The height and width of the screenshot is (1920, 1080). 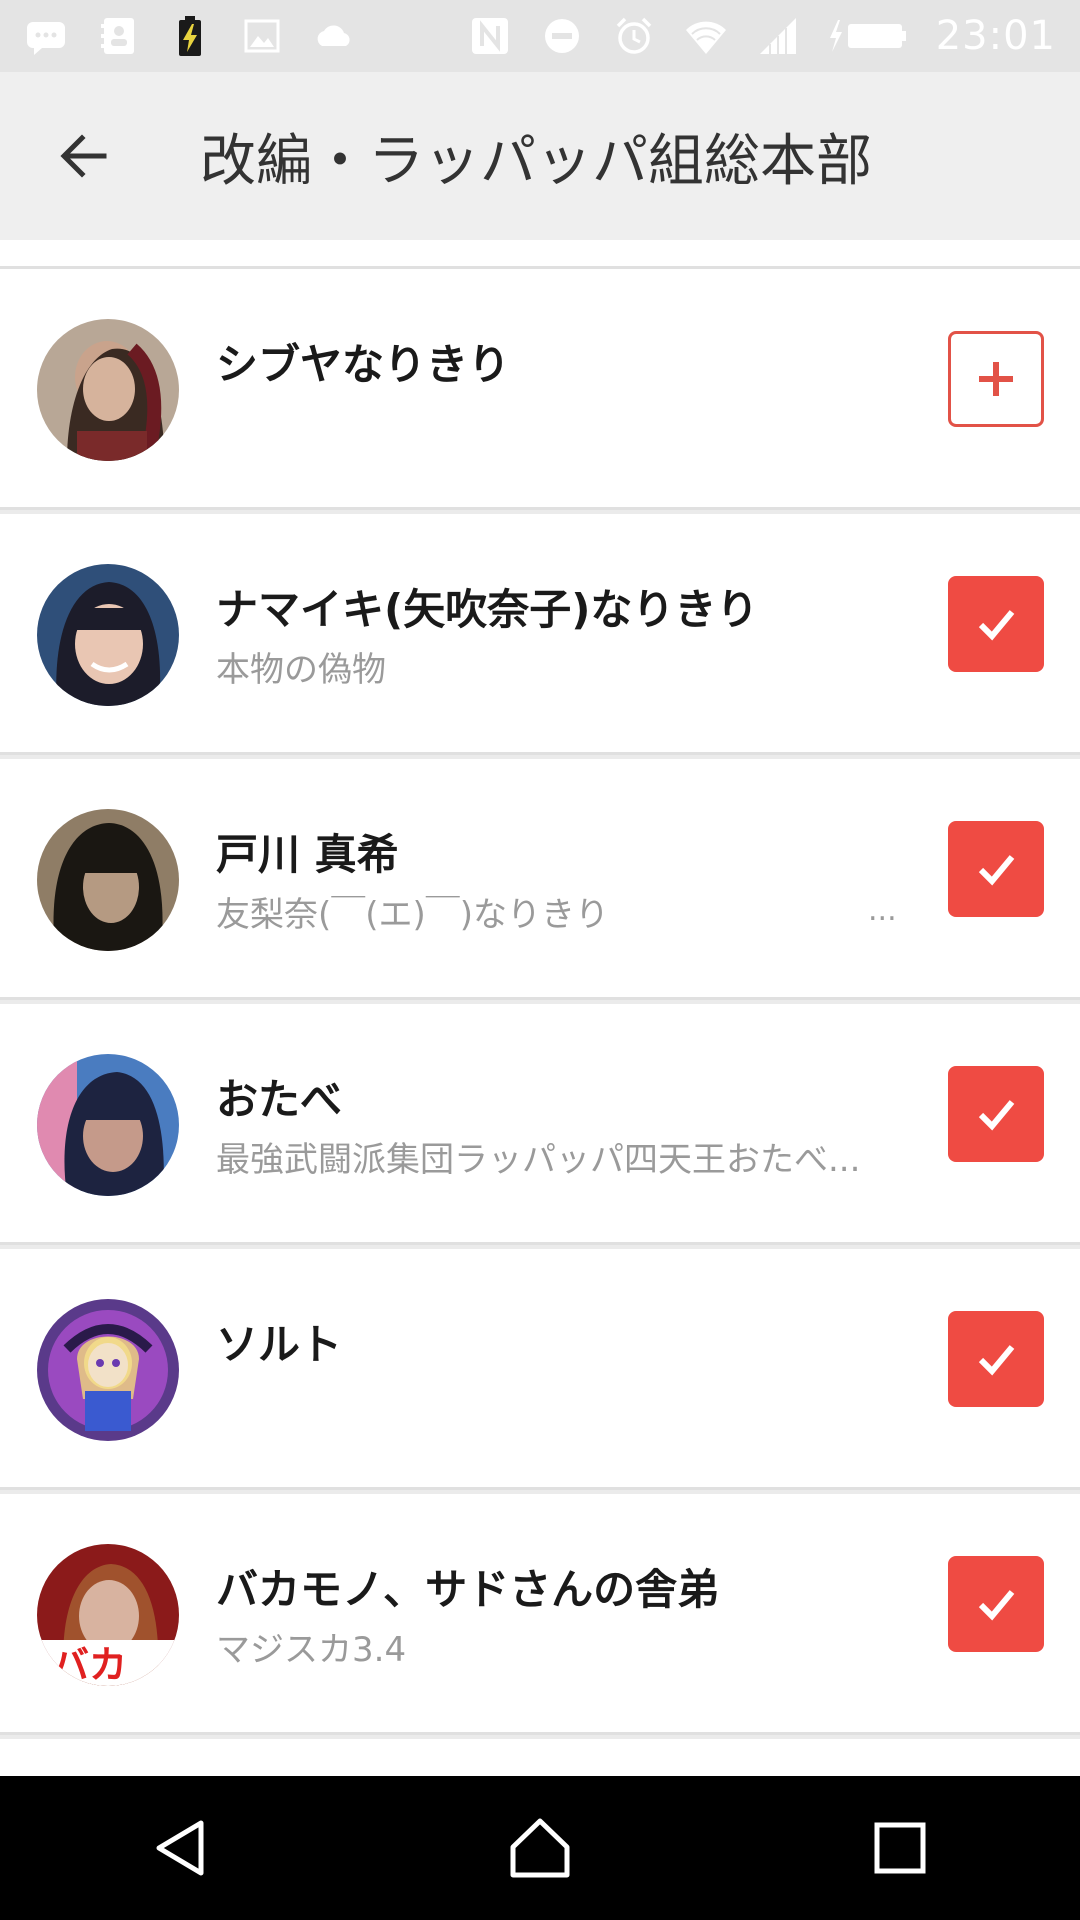 I want to click on arrow-left-icon, so click(x=83, y=156).